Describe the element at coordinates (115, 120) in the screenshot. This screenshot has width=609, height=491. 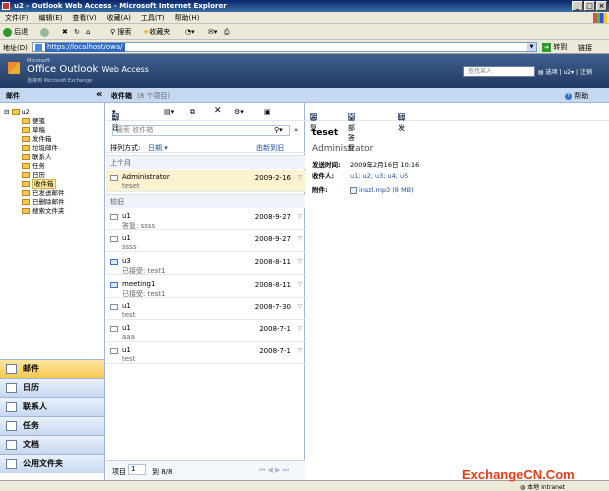
I see `new-message-button: 新建 ▾` at that location.